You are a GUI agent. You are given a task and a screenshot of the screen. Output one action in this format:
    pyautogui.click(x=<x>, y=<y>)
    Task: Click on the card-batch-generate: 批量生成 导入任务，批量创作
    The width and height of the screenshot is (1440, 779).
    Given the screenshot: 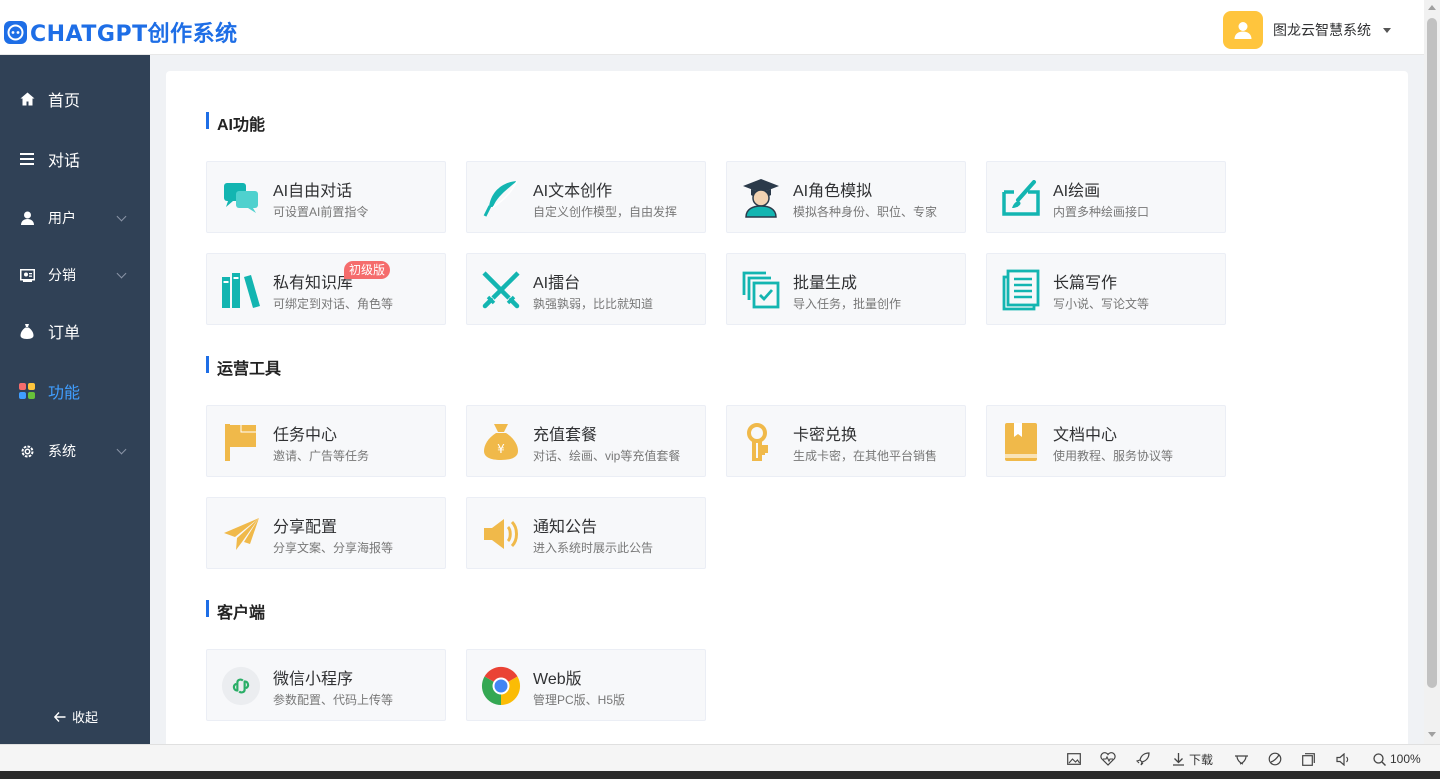 What is the action you would take?
    pyautogui.click(x=846, y=289)
    